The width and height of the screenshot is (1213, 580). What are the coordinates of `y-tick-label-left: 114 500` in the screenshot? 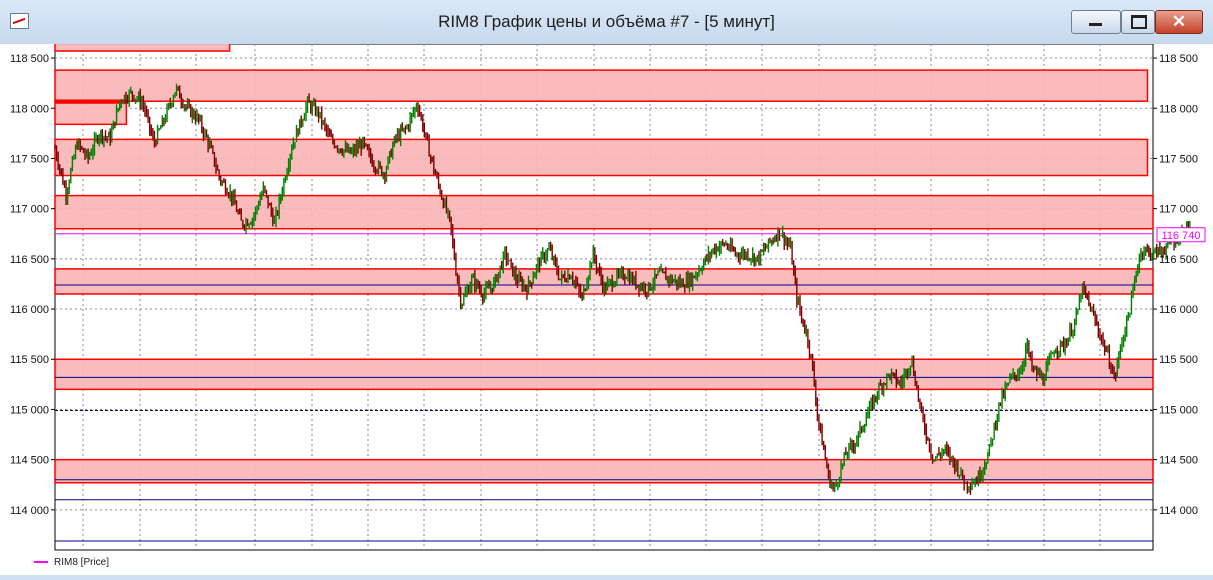 It's located at (29, 461).